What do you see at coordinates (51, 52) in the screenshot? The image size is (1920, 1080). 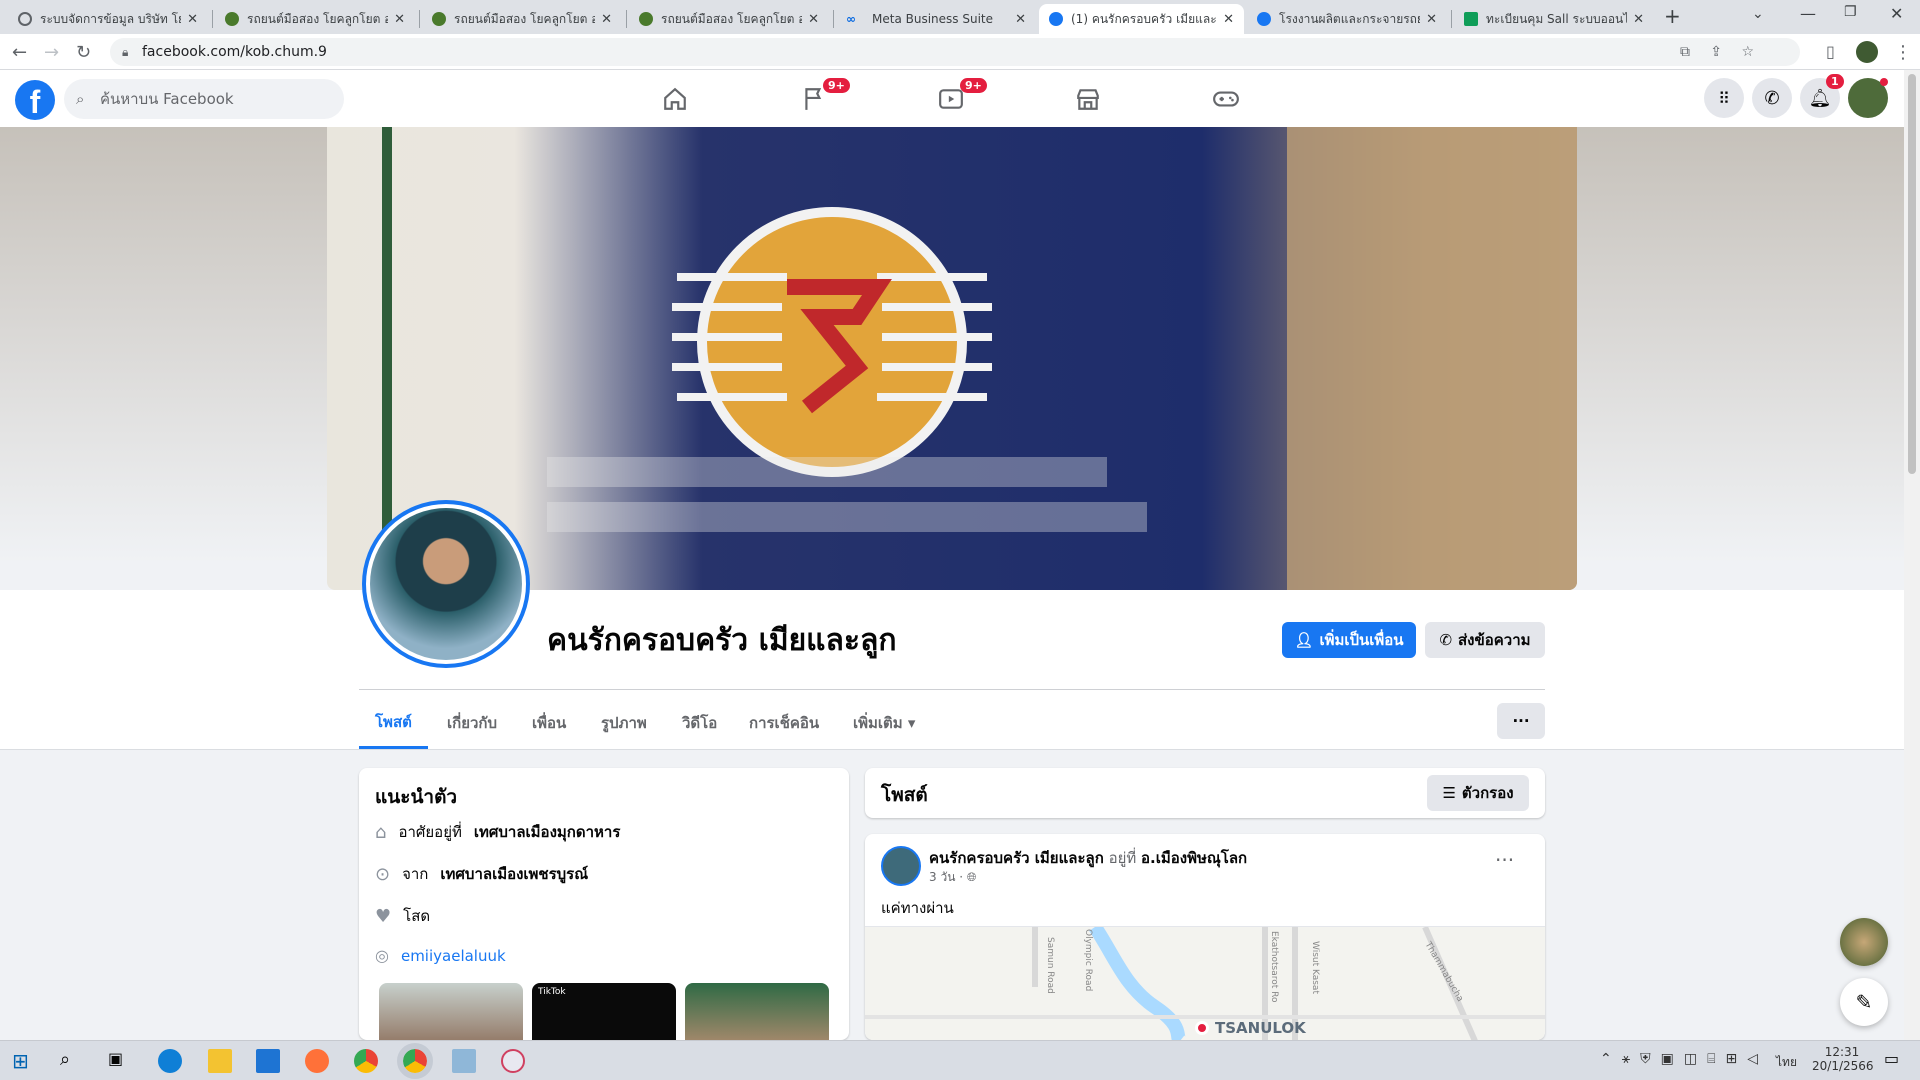 I see `forward-icon: →` at bounding box center [51, 52].